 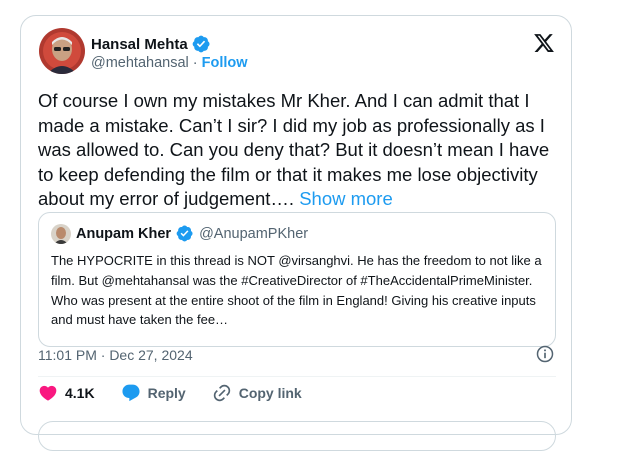 What do you see at coordinates (140, 63) in the screenshot?
I see `author-handle: @mehtahansal` at bounding box center [140, 63].